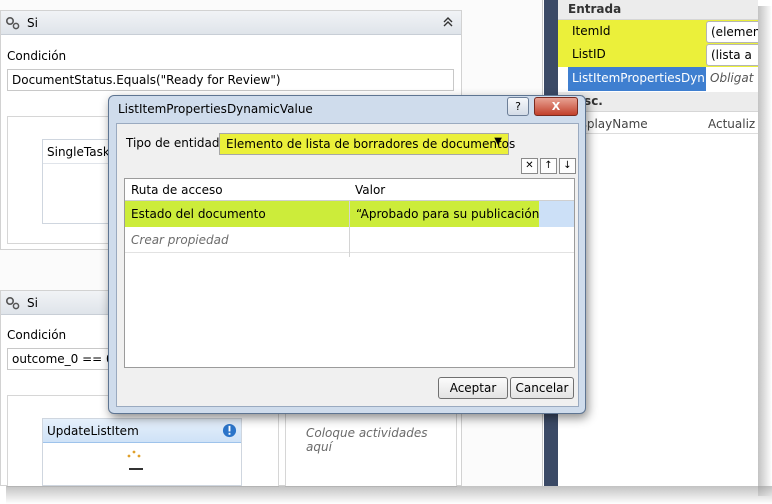 The width and height of the screenshot is (772, 504). Describe the element at coordinates (237, 214) in the screenshot. I see `path-cell: Estado del documento` at that location.